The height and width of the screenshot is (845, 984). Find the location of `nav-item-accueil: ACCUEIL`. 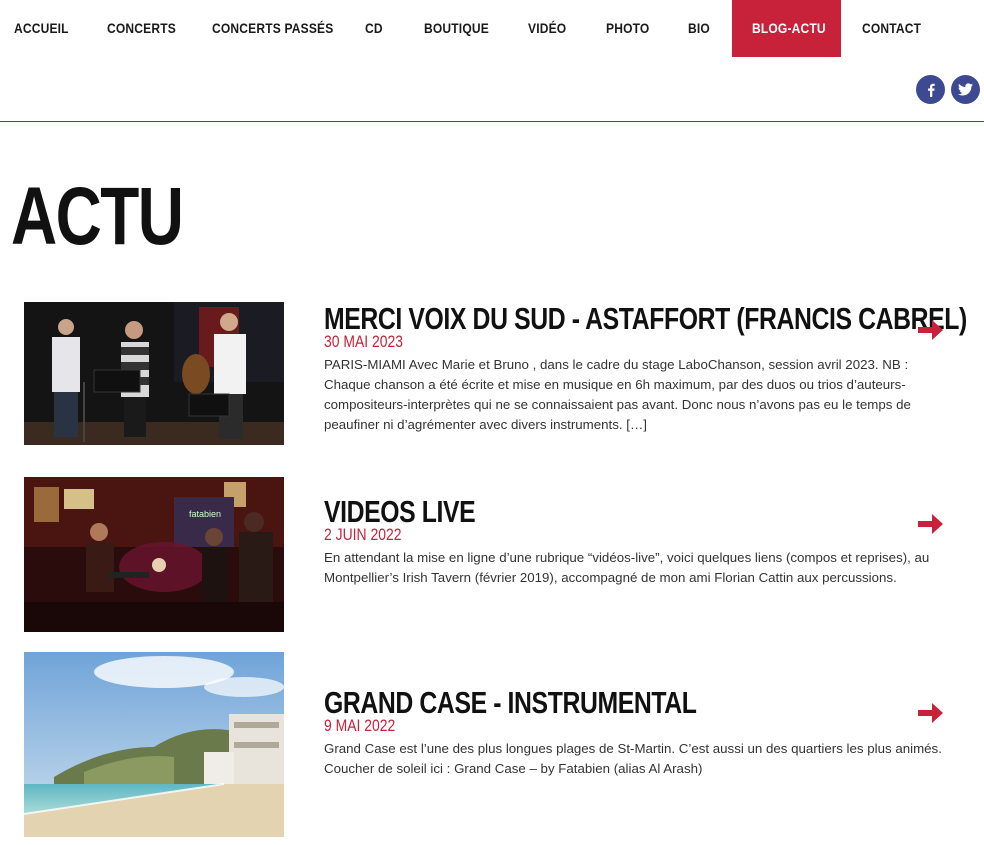

nav-item-accueil: ACCUEIL is located at coordinates (41, 28).